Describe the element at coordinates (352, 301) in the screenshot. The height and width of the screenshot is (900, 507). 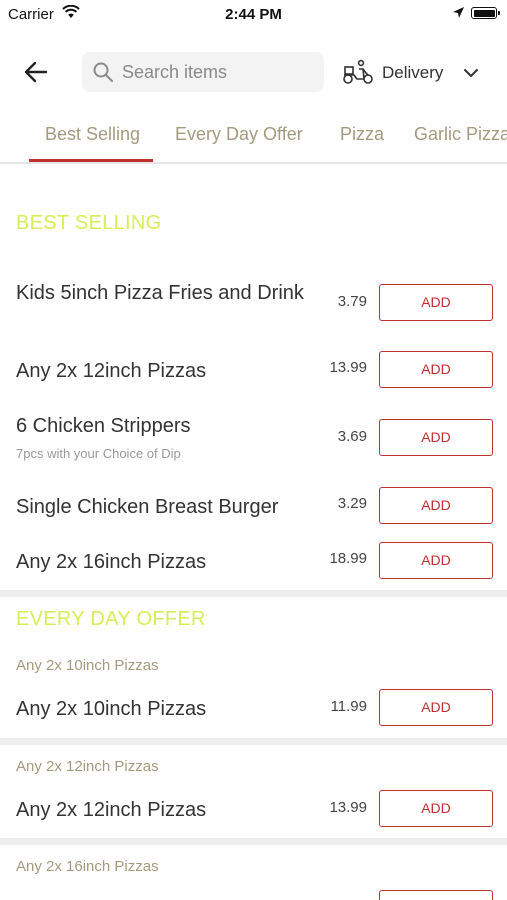
I see `menu-item-price: 3.79` at that location.